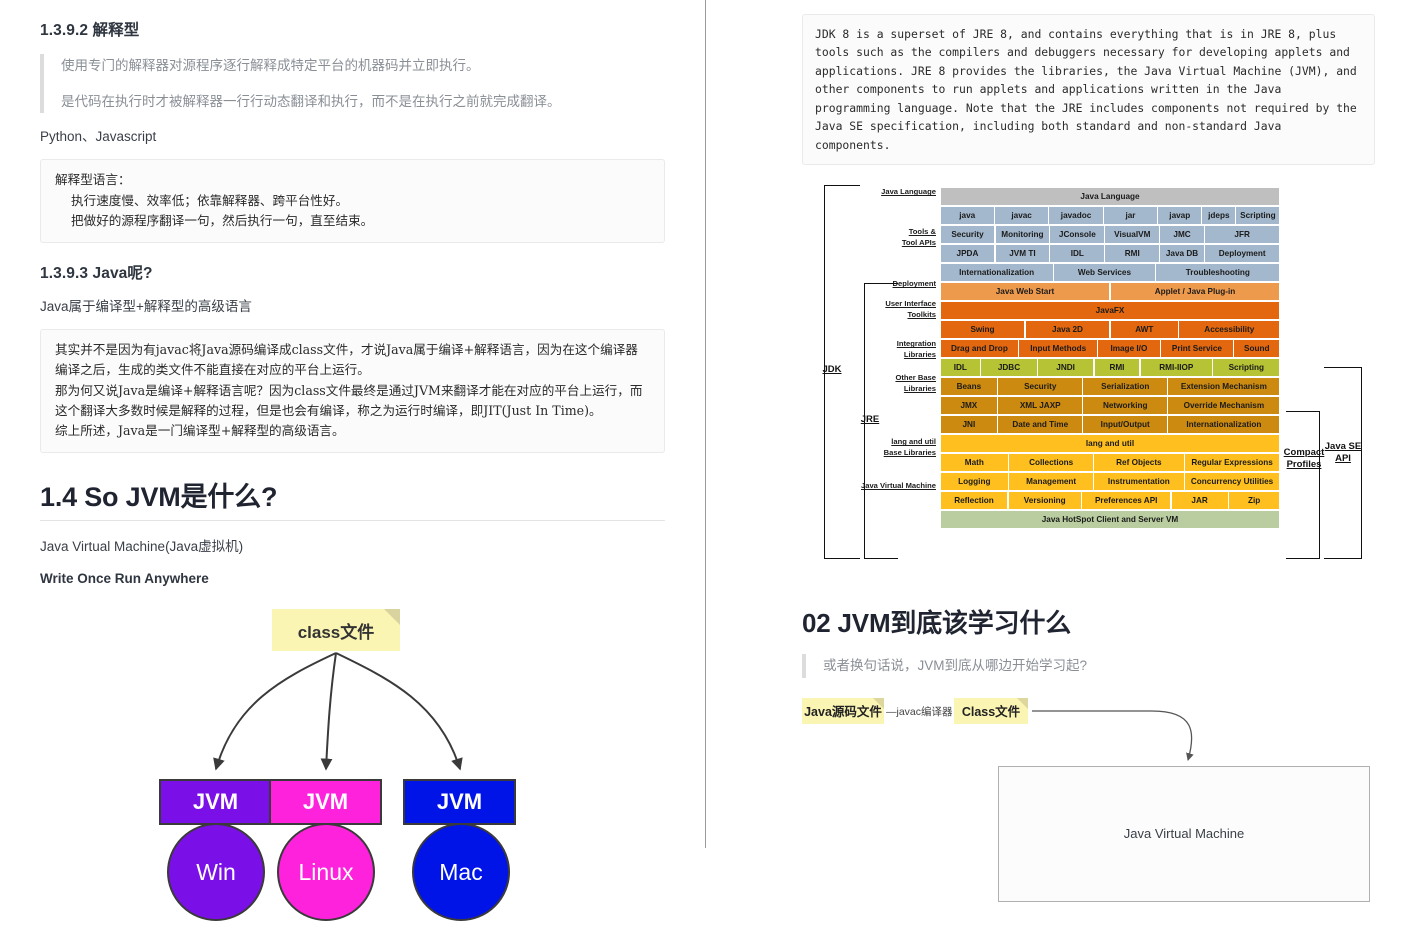 This screenshot has width=1405, height=929. Describe the element at coordinates (1044, 501) in the screenshot. I see `jdk-cell: Versioning` at that location.